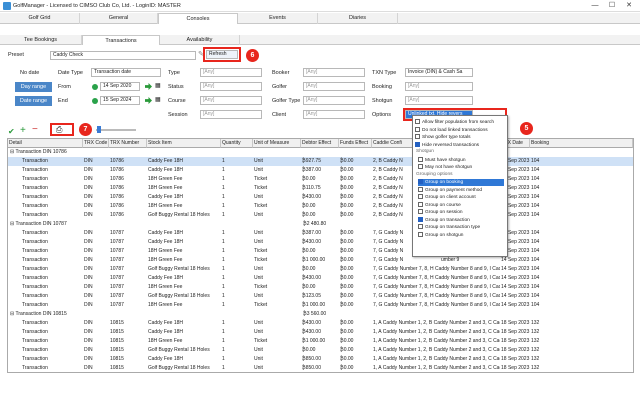  I want to click on date-range-button: Date range, so click(33, 101).